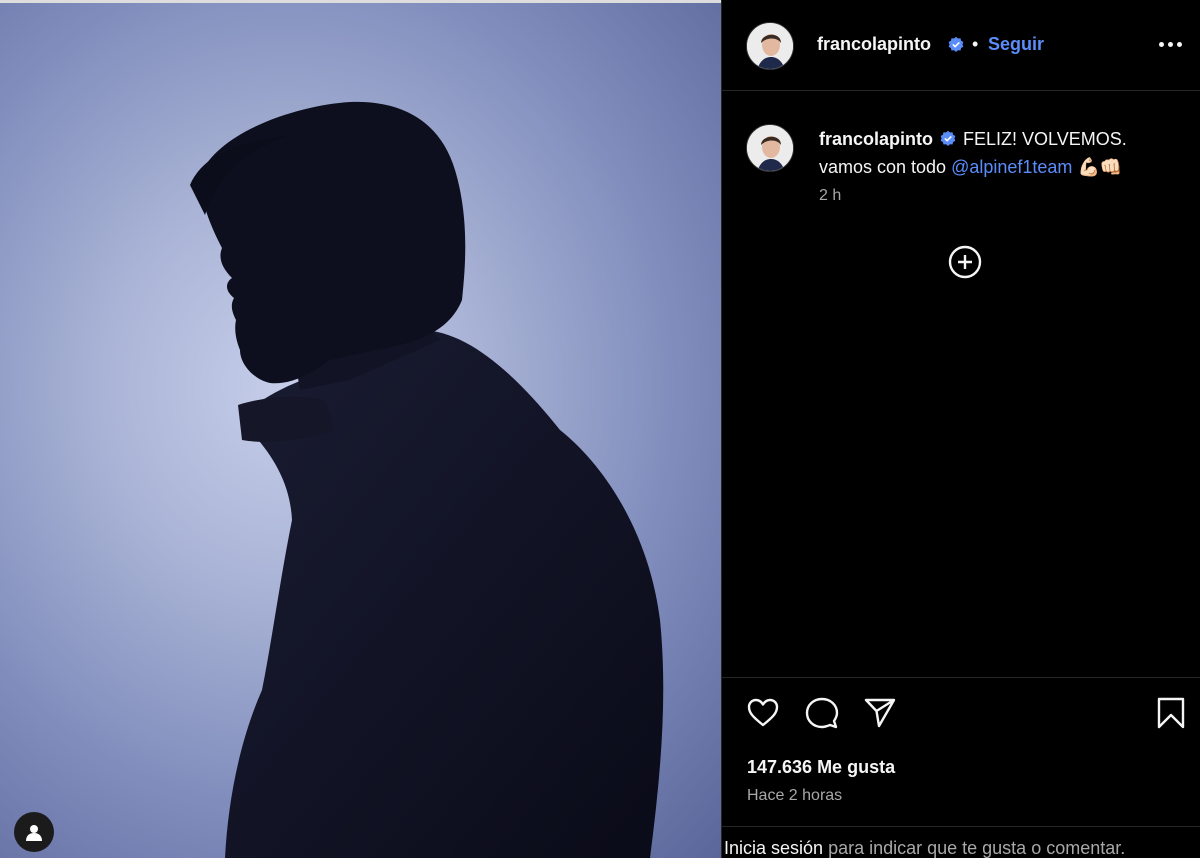 Image resolution: width=1200 pixels, height=858 pixels. Describe the element at coordinates (880, 713) in the screenshot. I see `send-icon` at that location.